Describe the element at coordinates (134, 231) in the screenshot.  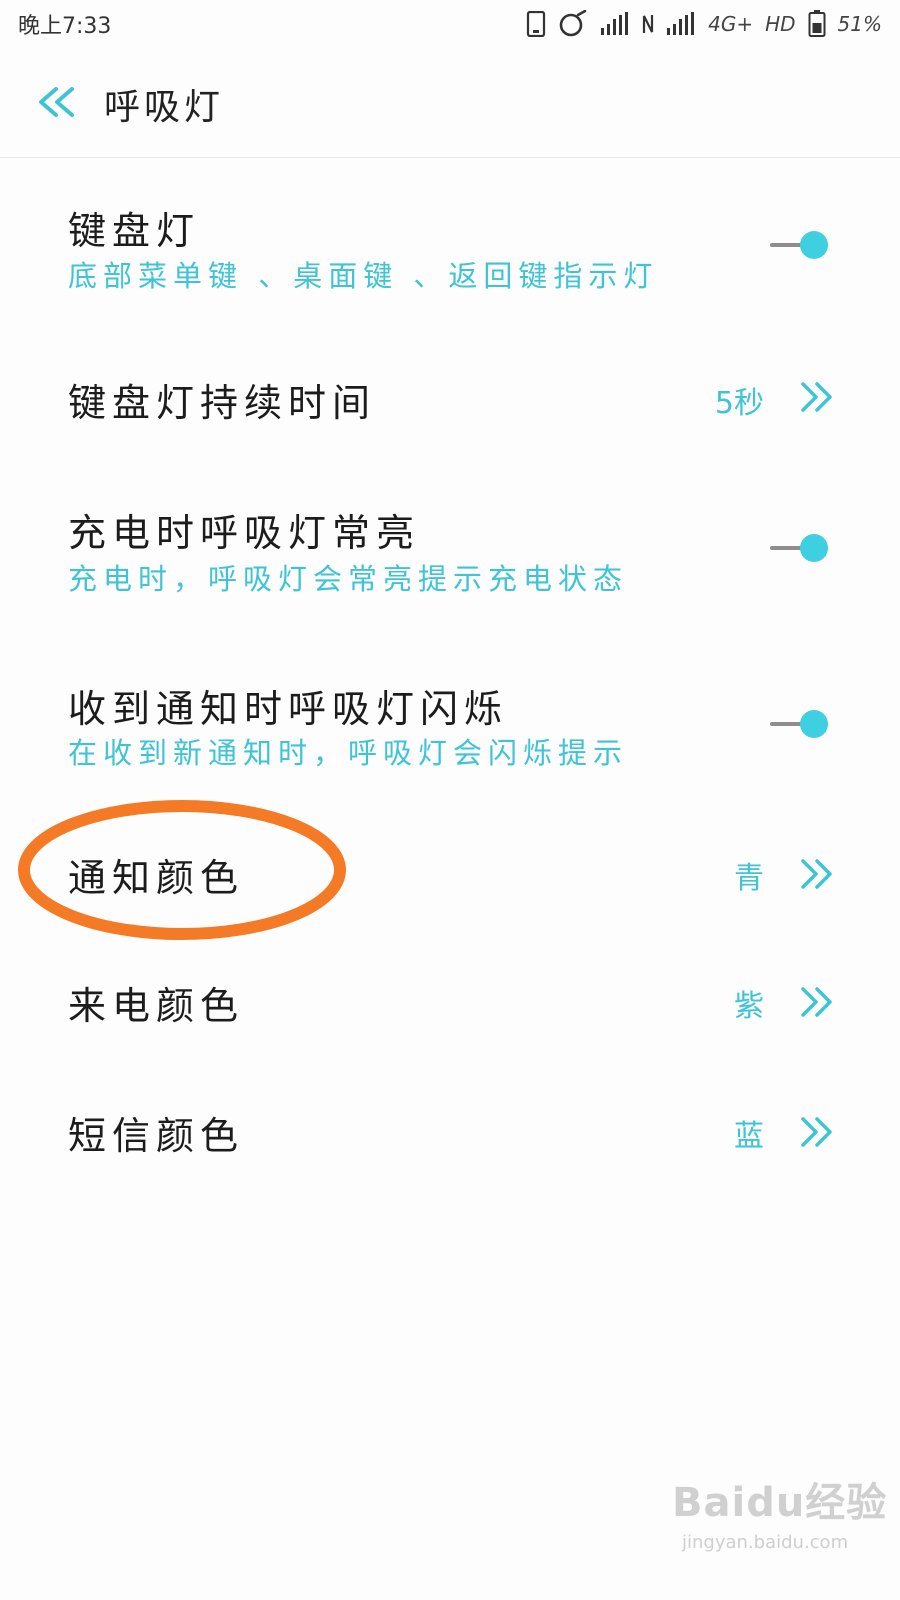
I see `setting-title: 键盘灯` at that location.